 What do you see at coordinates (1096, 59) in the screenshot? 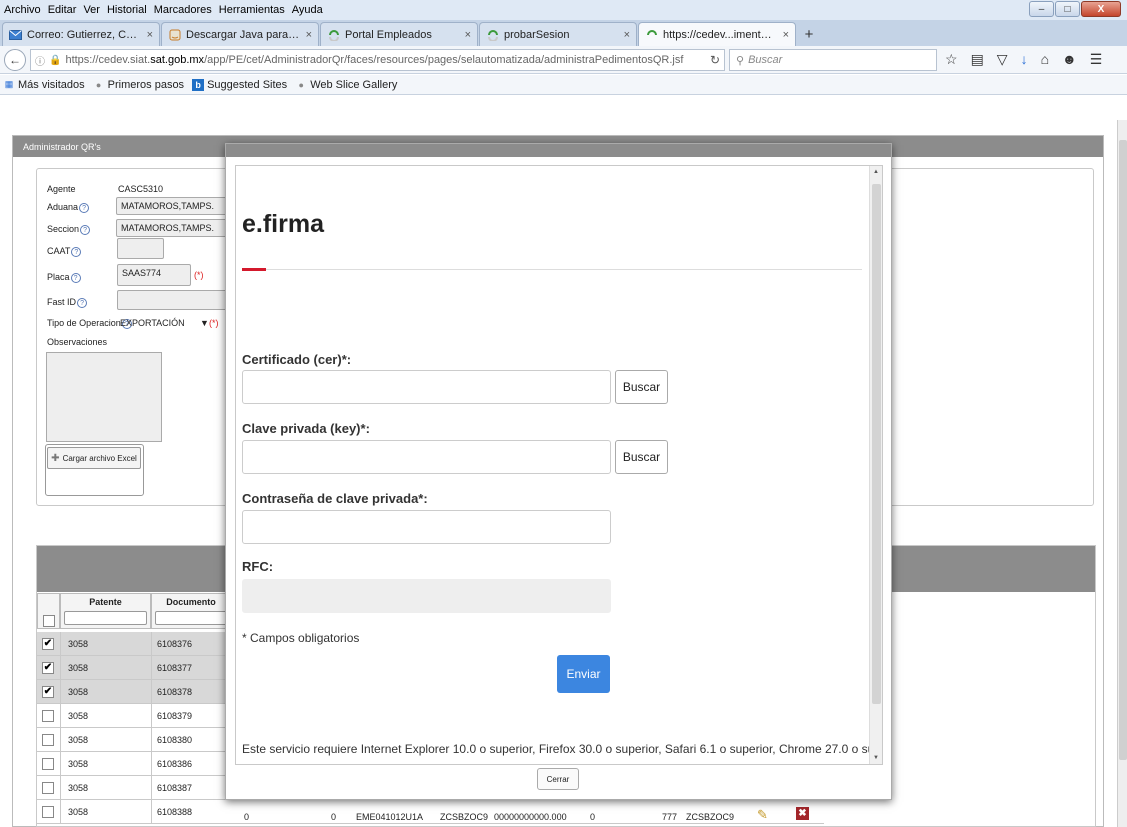
I see `menu-icon: ☰` at bounding box center [1096, 59].